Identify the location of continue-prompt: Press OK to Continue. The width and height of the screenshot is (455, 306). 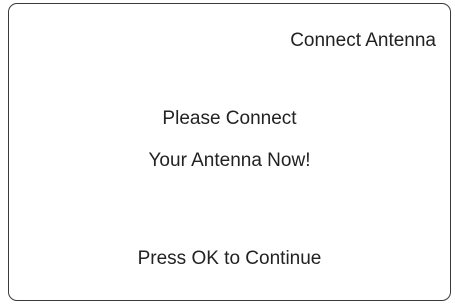
(229, 258).